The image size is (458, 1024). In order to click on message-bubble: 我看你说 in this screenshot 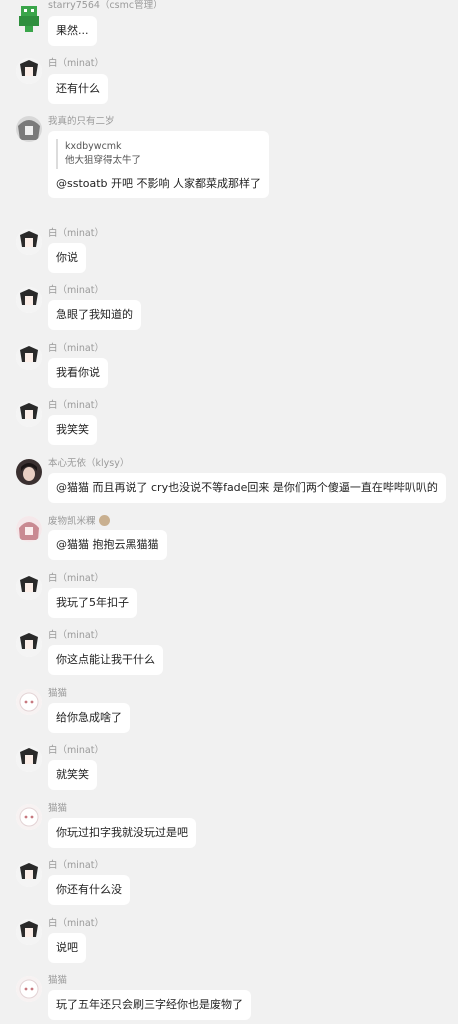, I will do `click(78, 373)`.